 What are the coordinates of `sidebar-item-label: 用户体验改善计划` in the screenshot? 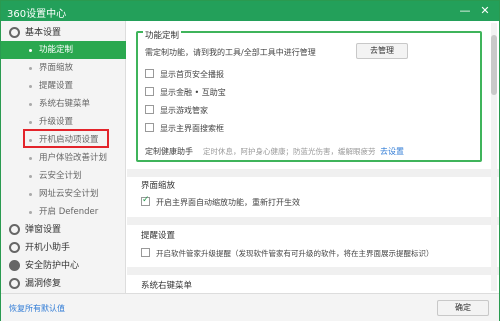 It's located at (73, 158).